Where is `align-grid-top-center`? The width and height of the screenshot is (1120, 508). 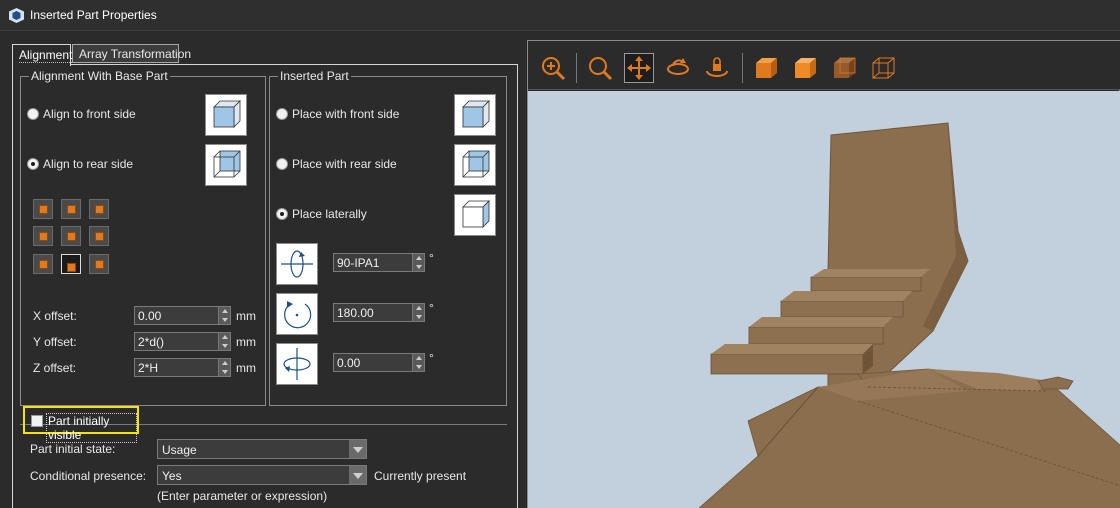 align-grid-top-center is located at coordinates (71, 209).